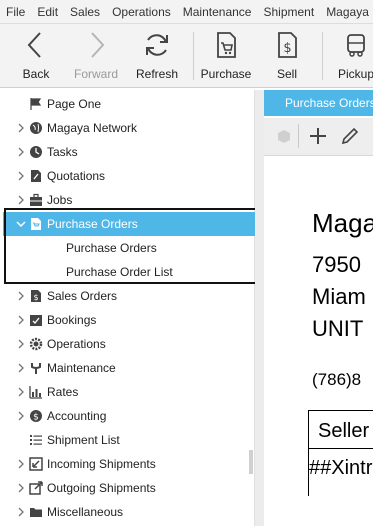 This screenshot has width=373, height=529. I want to click on folder-icon, so click(36, 512).